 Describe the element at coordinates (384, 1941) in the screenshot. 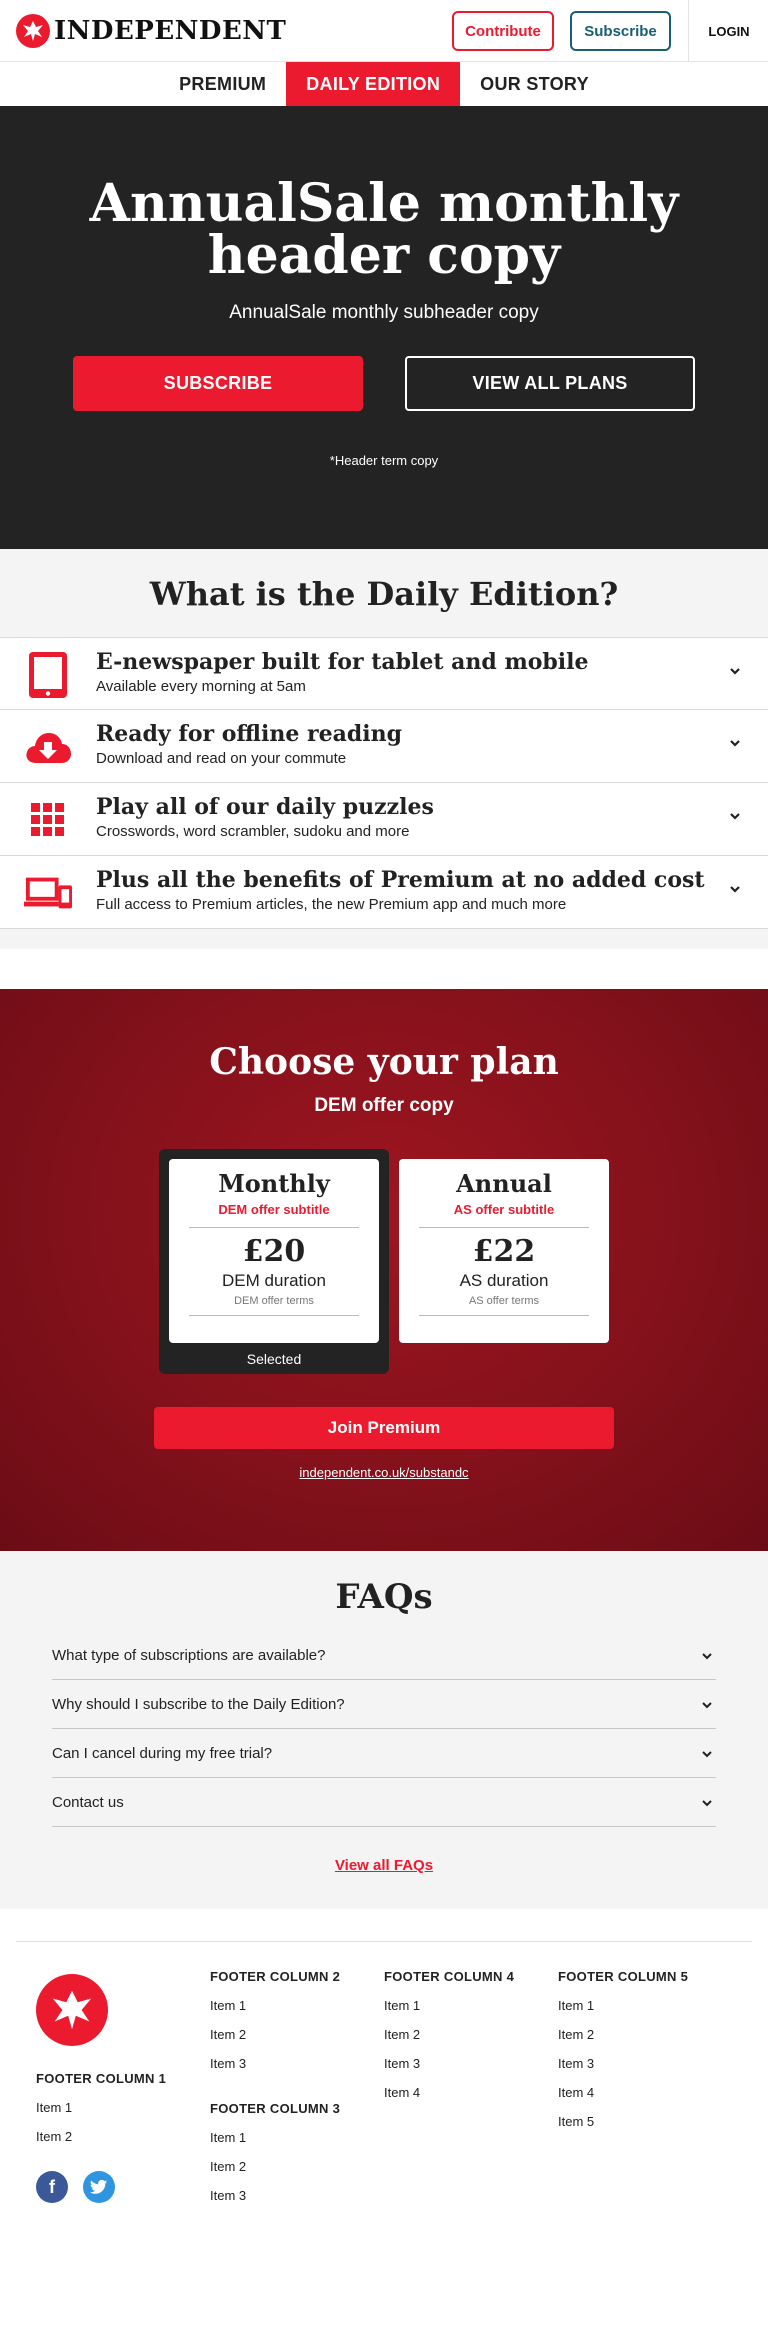

I see `footer-divider` at that location.